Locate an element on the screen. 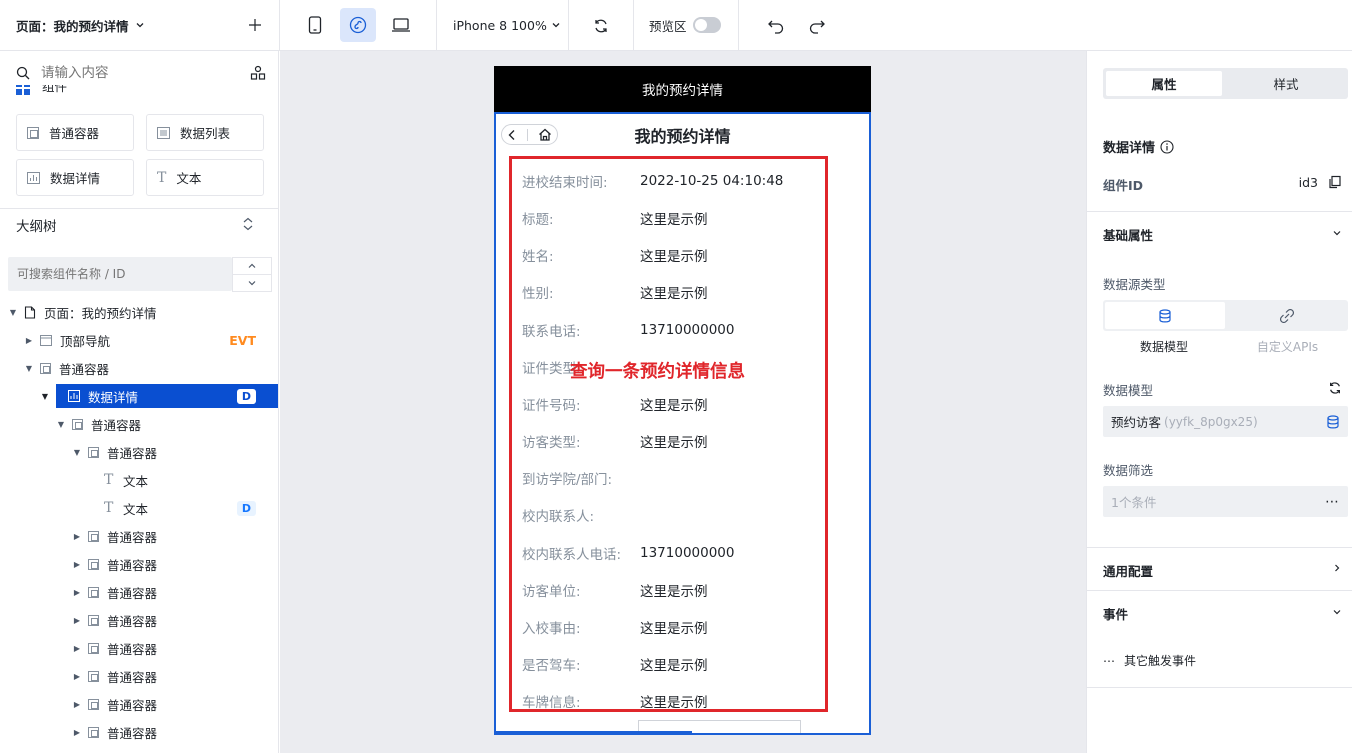 This screenshot has height=753, width=1352. tree-row-label: 页面：我的预约详情 is located at coordinates (100, 313).